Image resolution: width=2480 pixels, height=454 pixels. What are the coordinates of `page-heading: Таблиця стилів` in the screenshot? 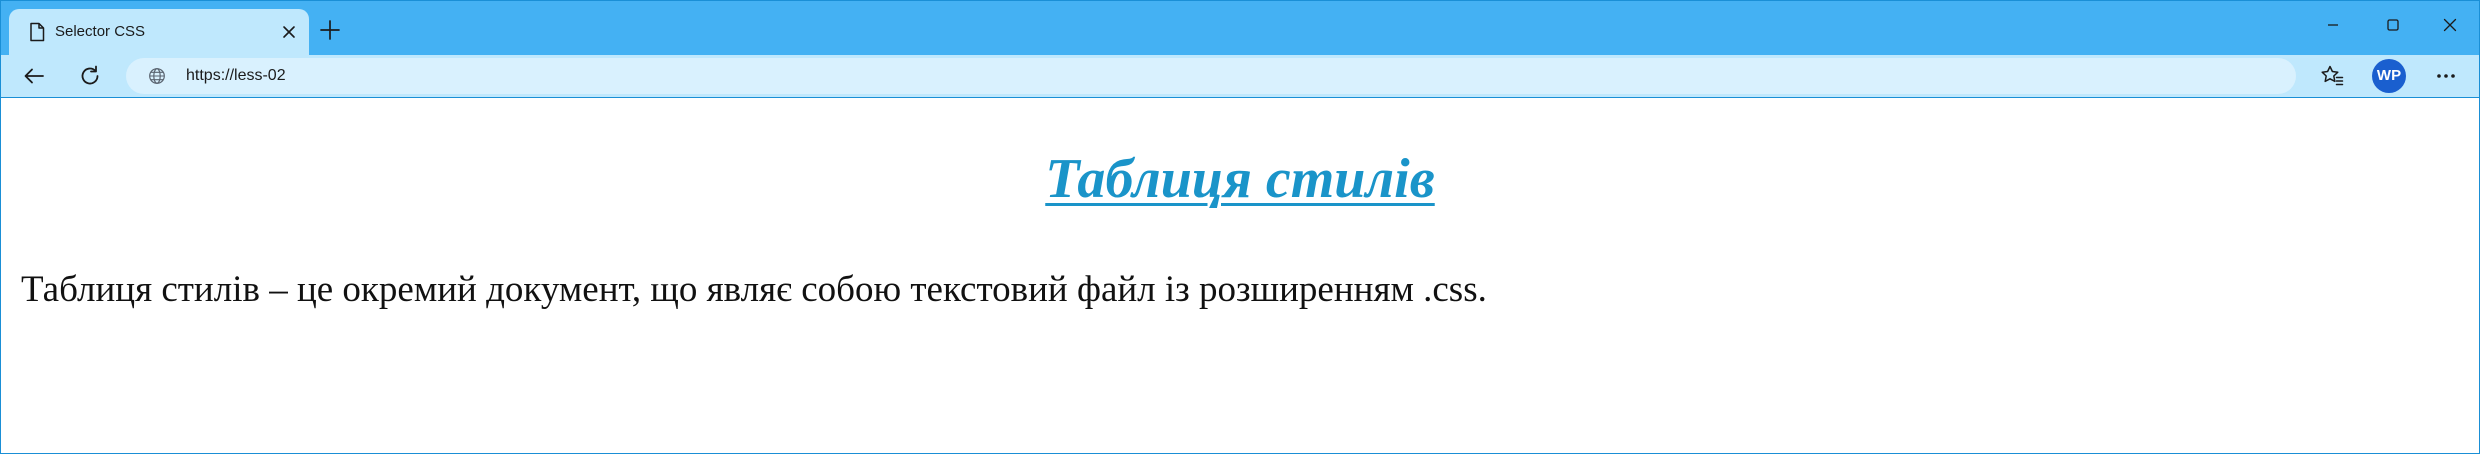 It's located at (1240, 179).